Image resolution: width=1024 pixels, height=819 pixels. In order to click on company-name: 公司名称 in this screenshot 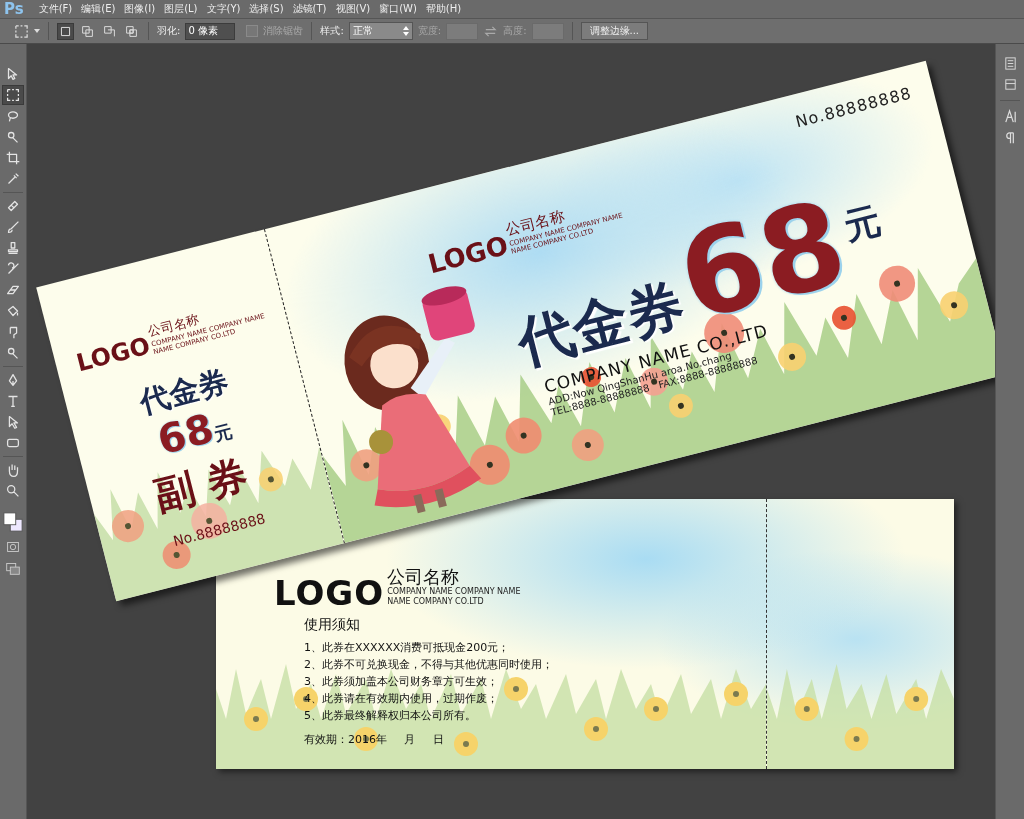, I will do `click(424, 577)`.